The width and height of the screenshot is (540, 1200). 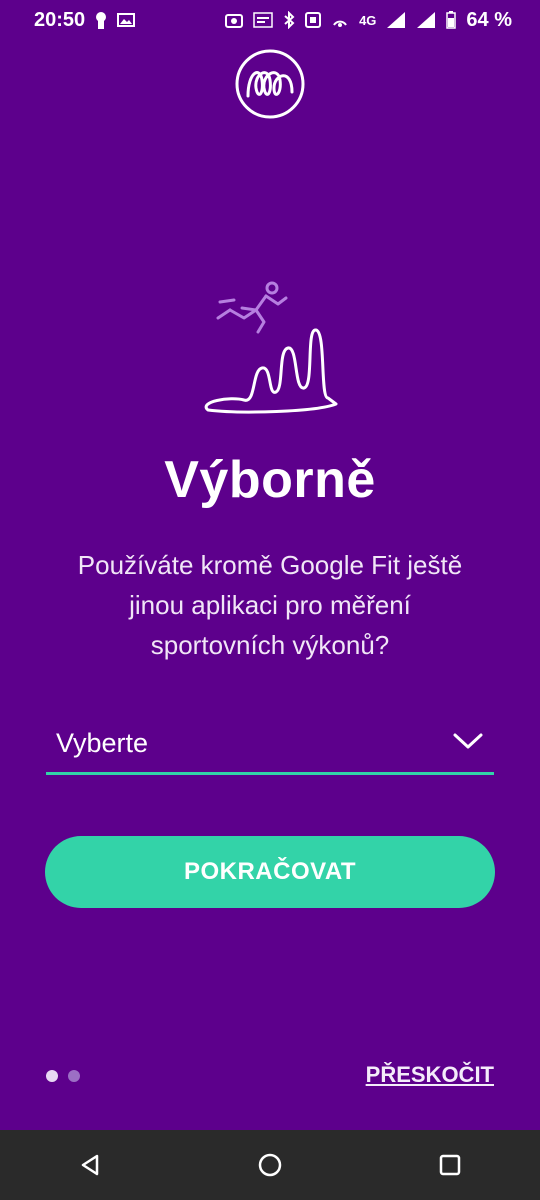 I want to click on skip-link: PŘESKOČIT, so click(x=430, y=1075).